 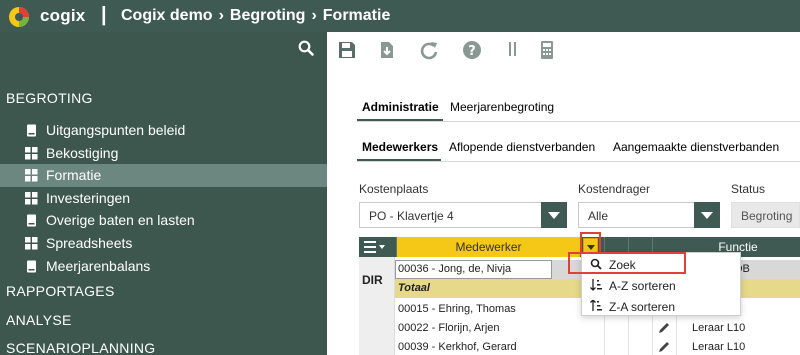 I want to click on breadcrumb-item: Cogix demo, so click(x=167, y=16).